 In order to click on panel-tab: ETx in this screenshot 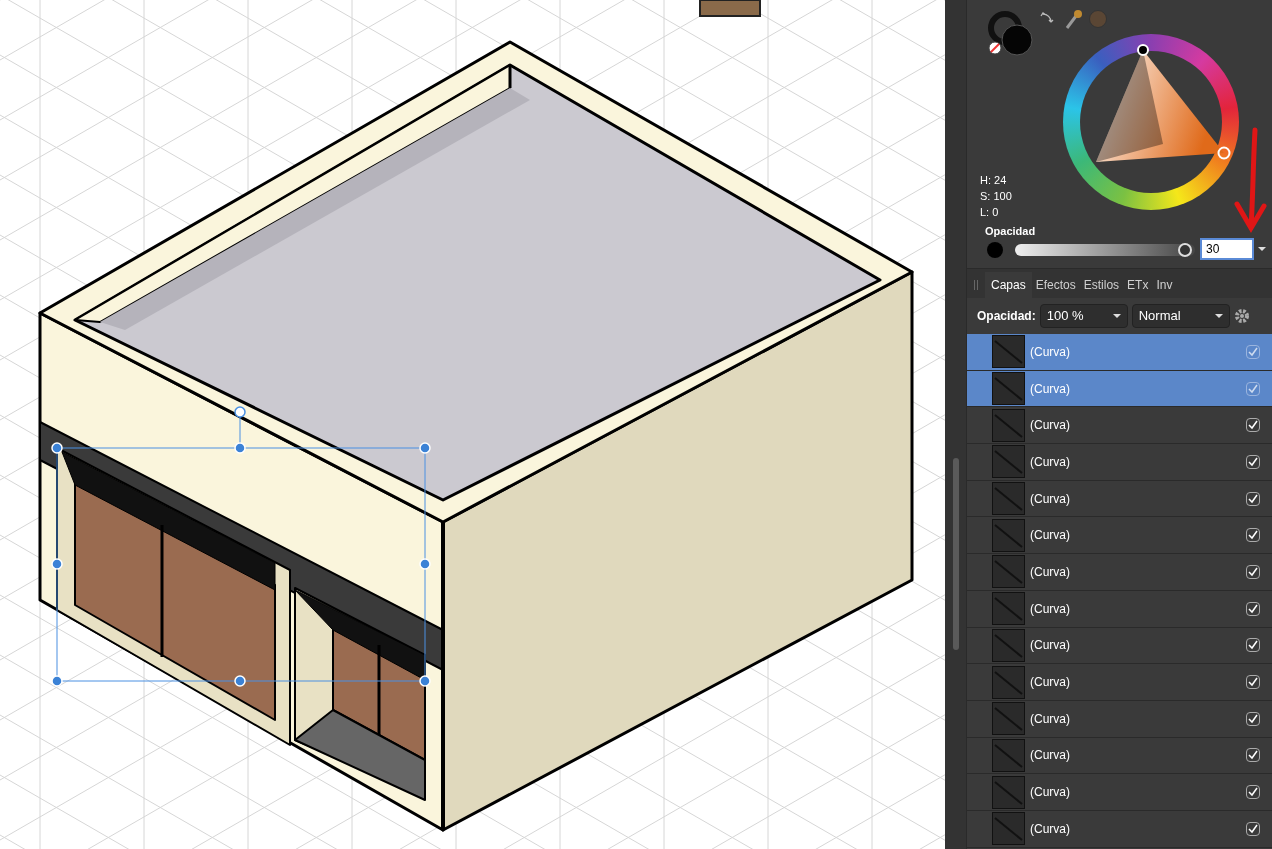, I will do `click(1138, 285)`.